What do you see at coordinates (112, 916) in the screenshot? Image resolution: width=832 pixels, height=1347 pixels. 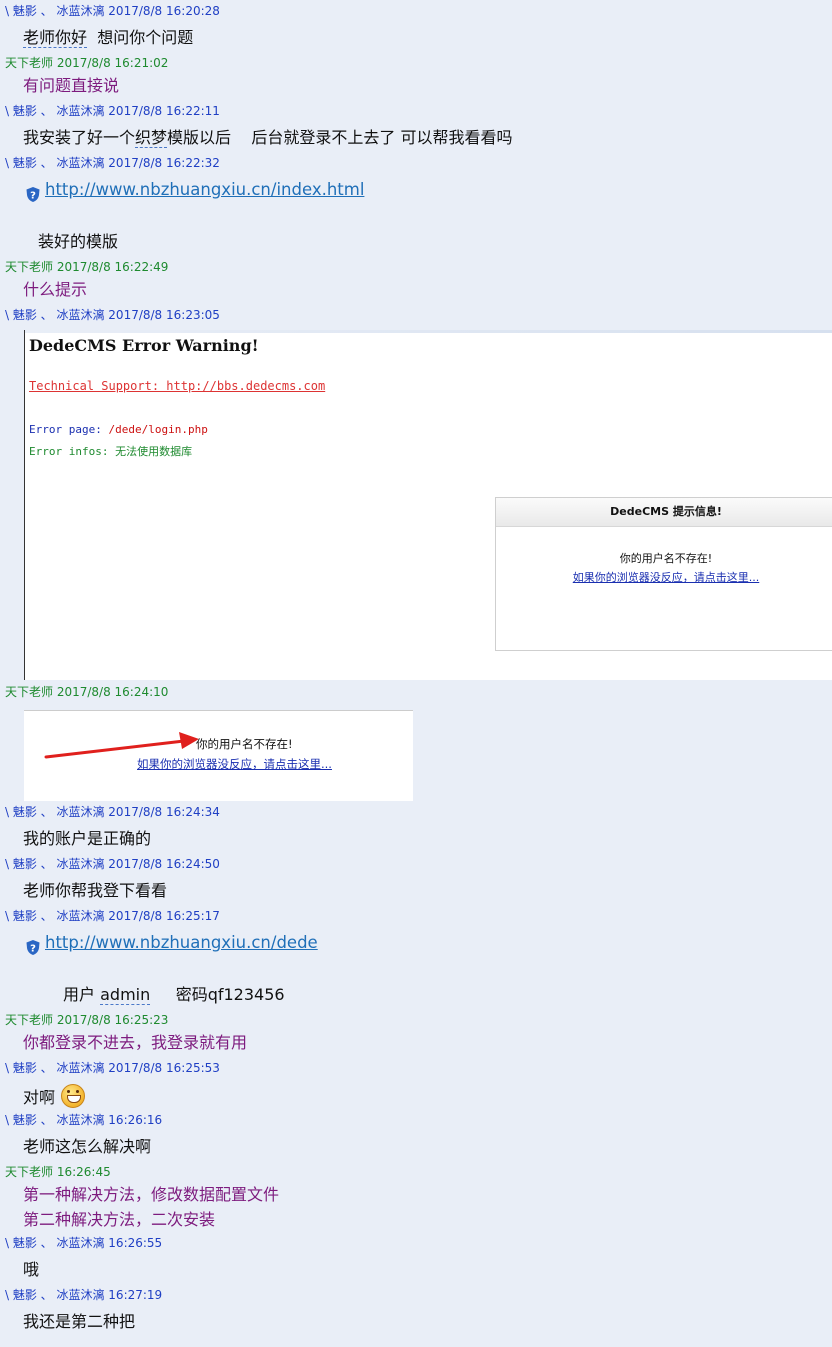 I see `message-header: \ 魅影 、 冰蓝沐漓 2017/8/8 16:25:17` at bounding box center [112, 916].